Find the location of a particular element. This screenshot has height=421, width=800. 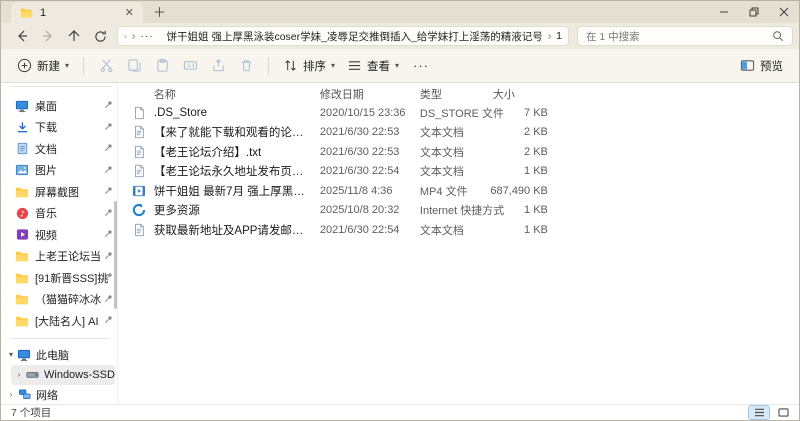

view-button: 查看 ▾ is located at coordinates (373, 66).